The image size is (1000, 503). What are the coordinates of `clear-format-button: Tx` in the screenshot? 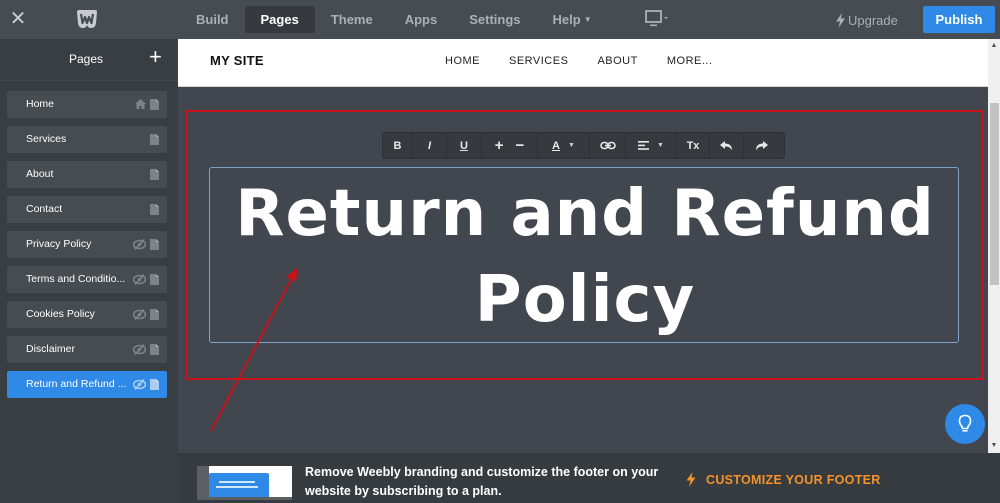 It's located at (693, 145).